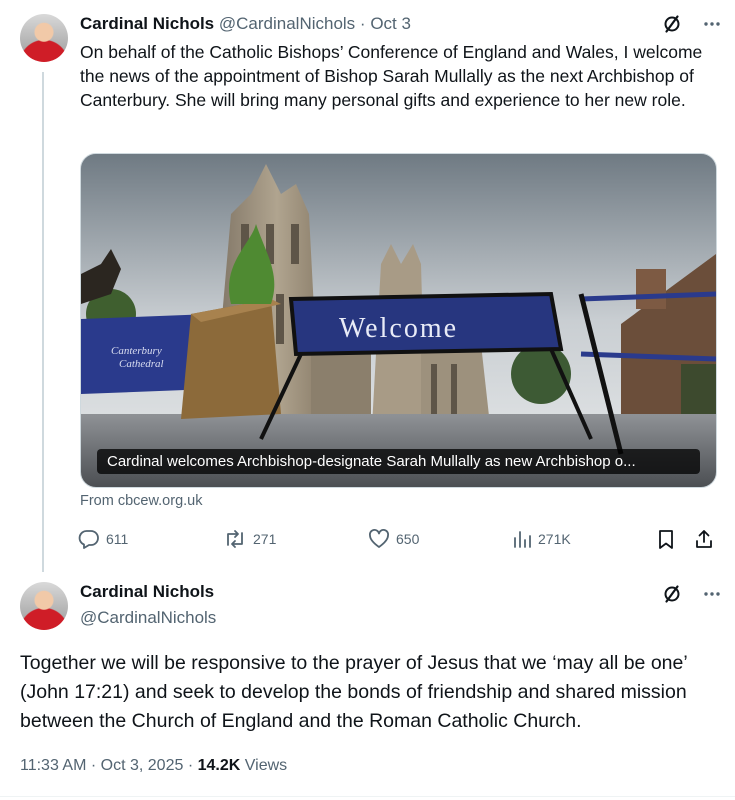 The image size is (735, 800). Describe the element at coordinates (142, 765) in the screenshot. I see `tweet-date: Oct 3, 2025` at that location.